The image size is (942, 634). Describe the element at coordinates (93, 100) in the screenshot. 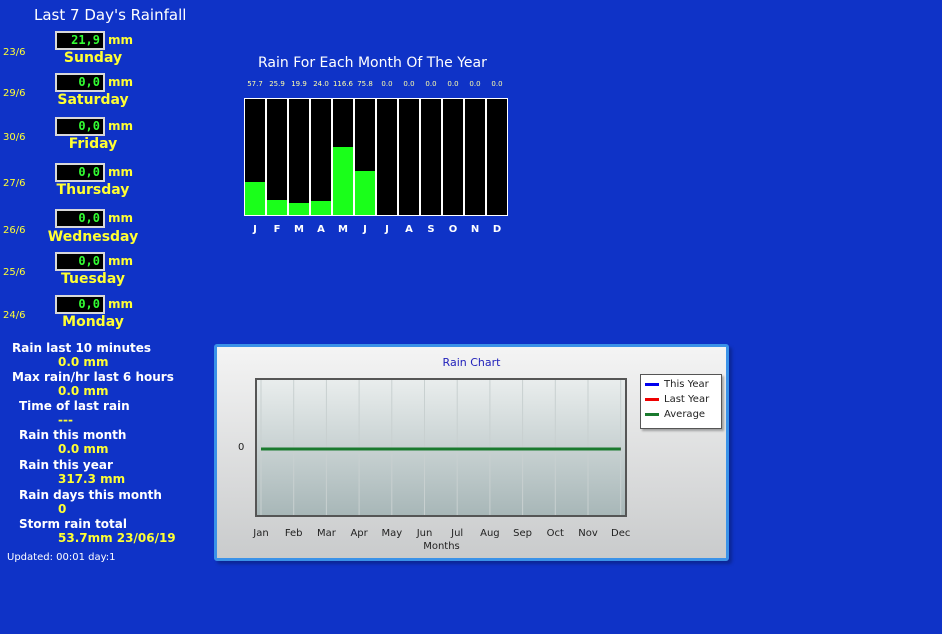

I see `day-name: Saturday` at that location.